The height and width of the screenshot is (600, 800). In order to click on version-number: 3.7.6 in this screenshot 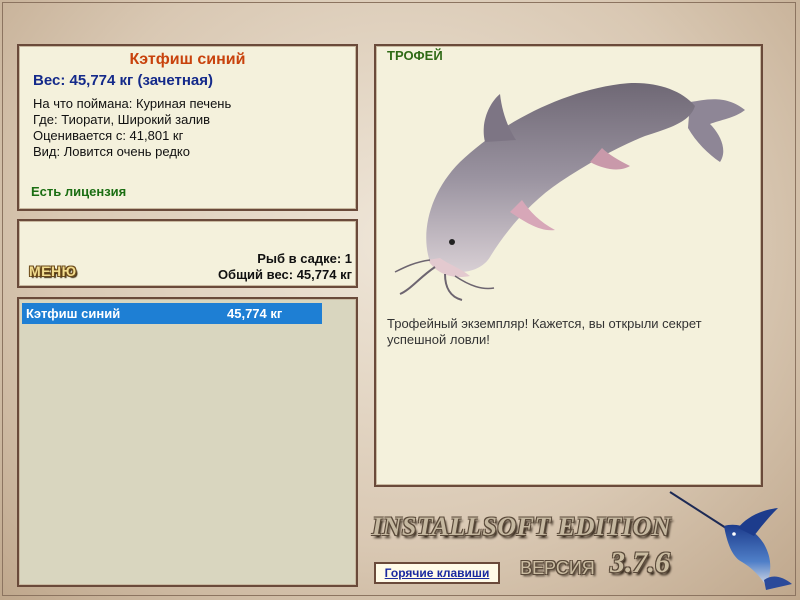, I will do `click(640, 562)`.